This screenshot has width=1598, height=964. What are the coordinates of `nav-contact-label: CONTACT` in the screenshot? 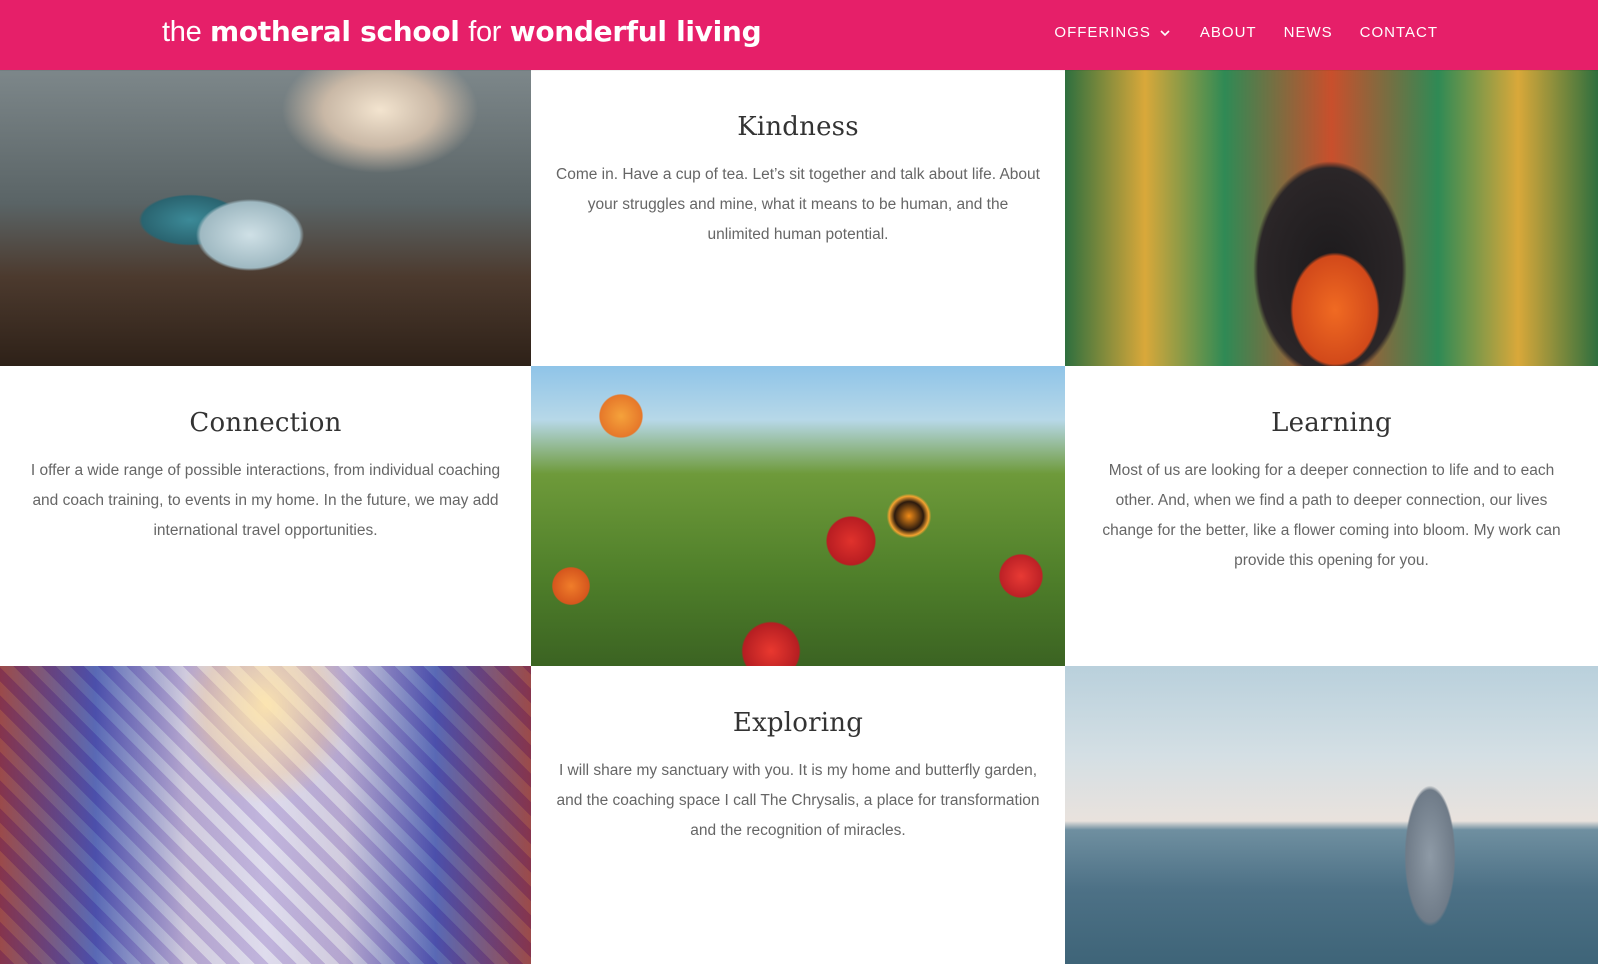 It's located at (1398, 32).